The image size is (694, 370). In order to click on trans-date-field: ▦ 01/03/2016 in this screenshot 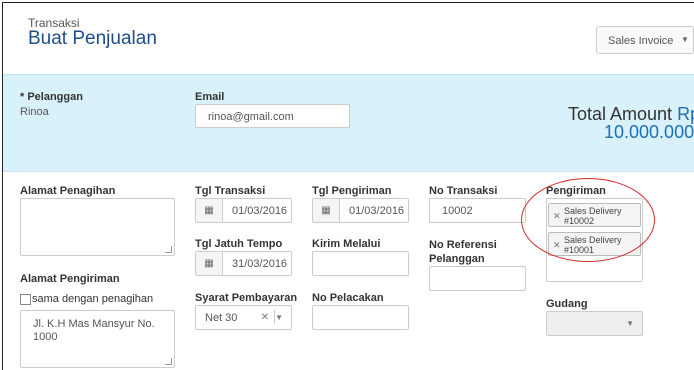, I will do `click(243, 210)`.